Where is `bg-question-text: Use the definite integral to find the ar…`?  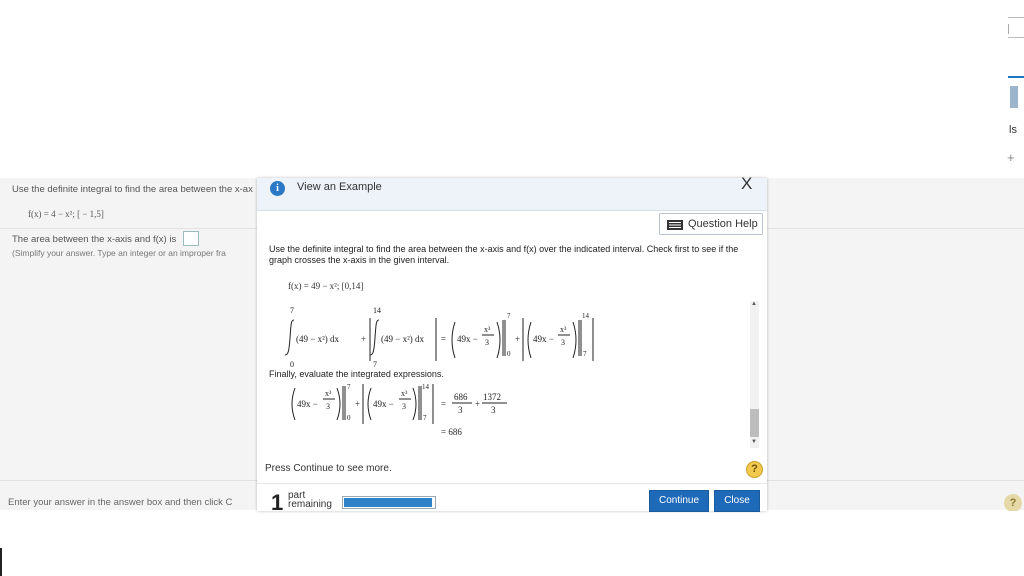
bg-question-text: Use the definite integral to find the ar… is located at coordinates (132, 189).